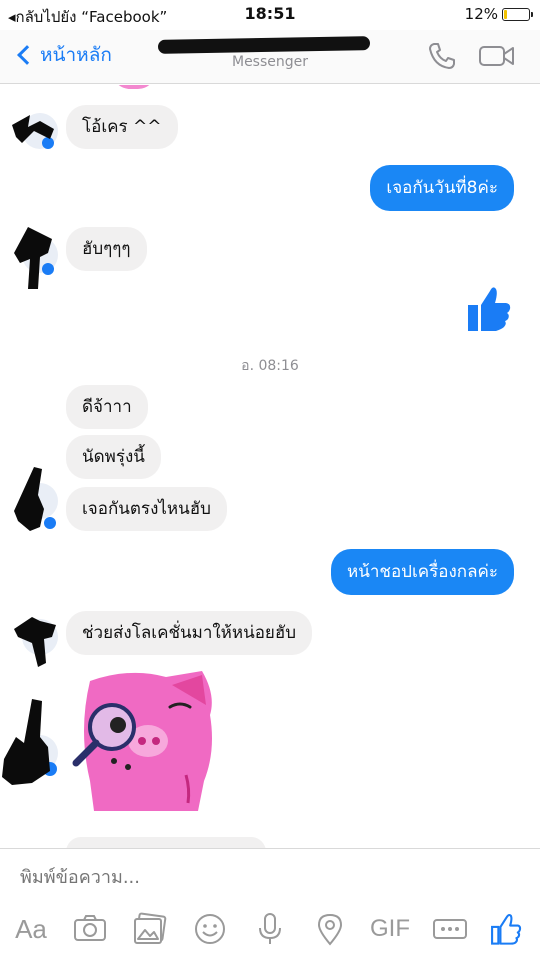 Image resolution: width=540 pixels, height=960 pixels. Describe the element at coordinates (270, 62) in the screenshot. I see `header-subtitle: Messenger` at that location.